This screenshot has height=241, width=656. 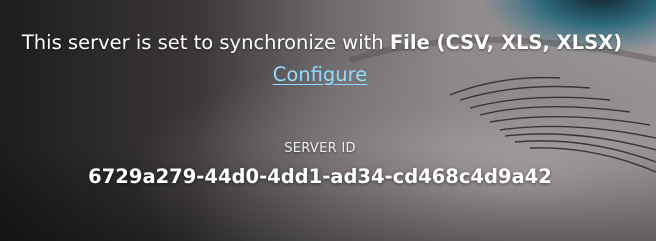 I want to click on server-id-value: 6729a279-44d0-4dd1-ad34-cd468c4d9a42, so click(x=320, y=176).